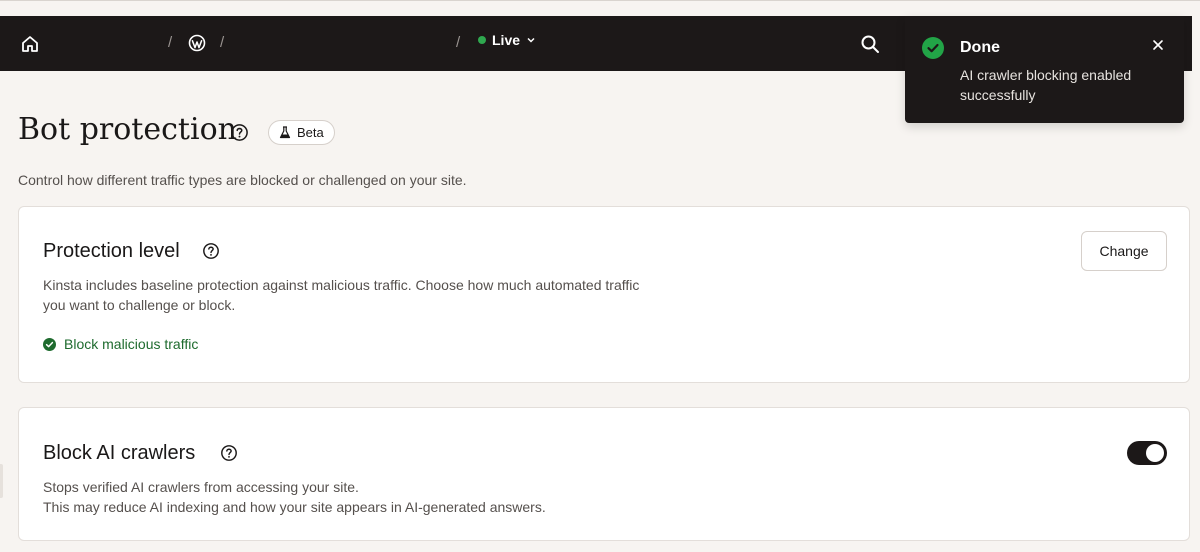  Describe the element at coordinates (1124, 251) in the screenshot. I see `change-protection-button: Change` at that location.